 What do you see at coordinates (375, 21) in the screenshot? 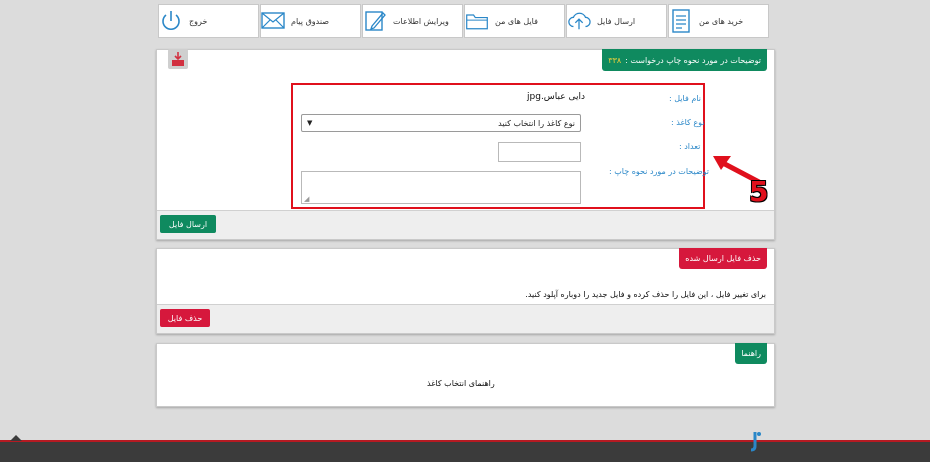
I see `edit-icon` at bounding box center [375, 21].